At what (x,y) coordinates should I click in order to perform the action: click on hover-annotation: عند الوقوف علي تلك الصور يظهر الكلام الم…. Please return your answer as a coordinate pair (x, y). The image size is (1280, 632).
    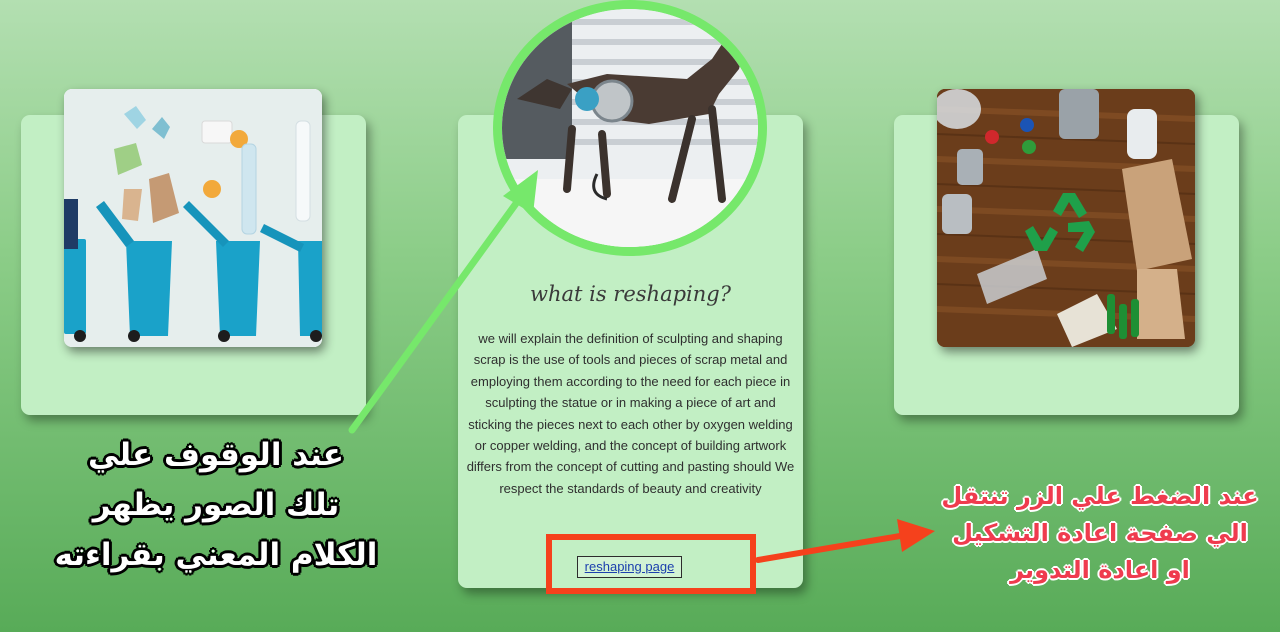
    Looking at the image, I should click on (216, 505).